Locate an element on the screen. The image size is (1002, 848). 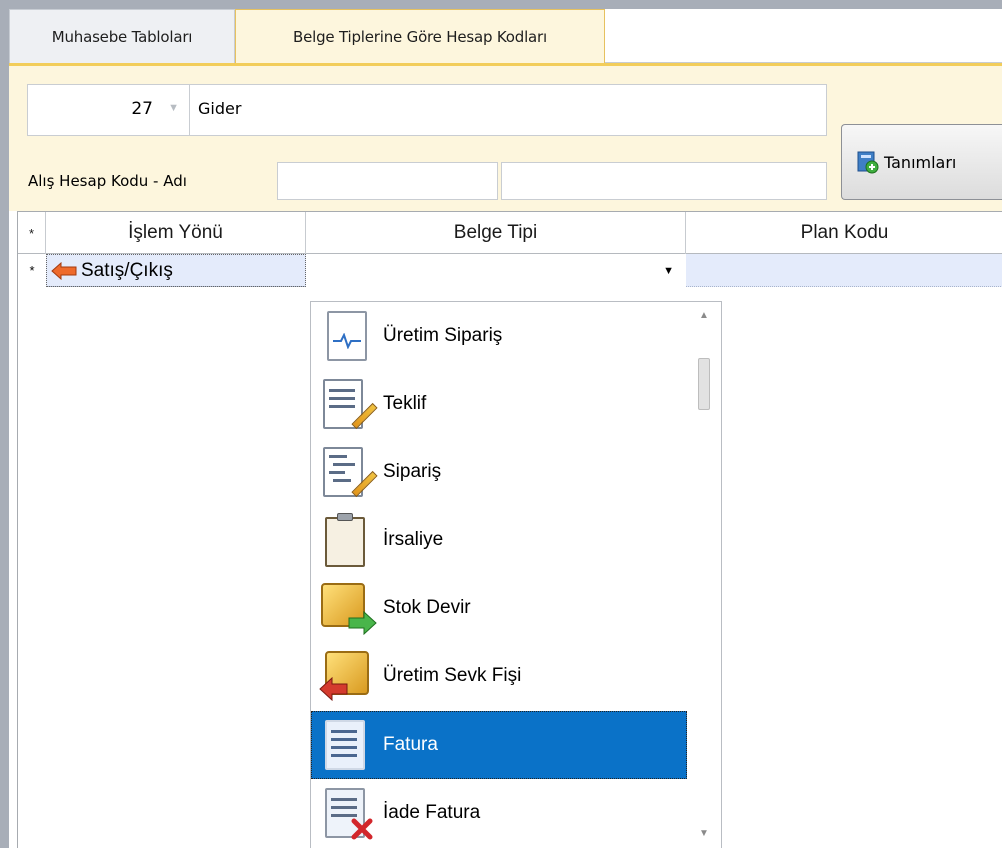
cell-belge-tipi: ▼ is located at coordinates (496, 270).